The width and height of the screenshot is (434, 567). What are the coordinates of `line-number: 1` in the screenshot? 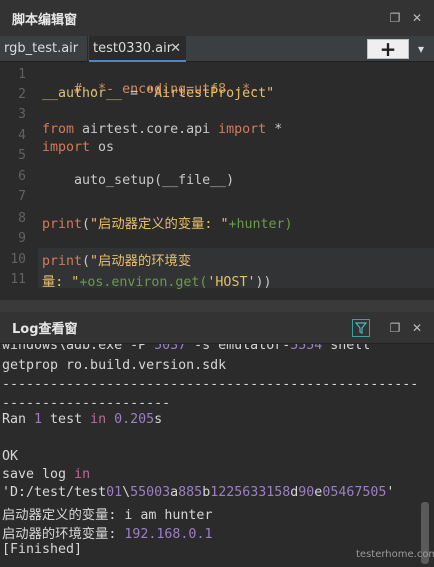 It's located at (22, 74).